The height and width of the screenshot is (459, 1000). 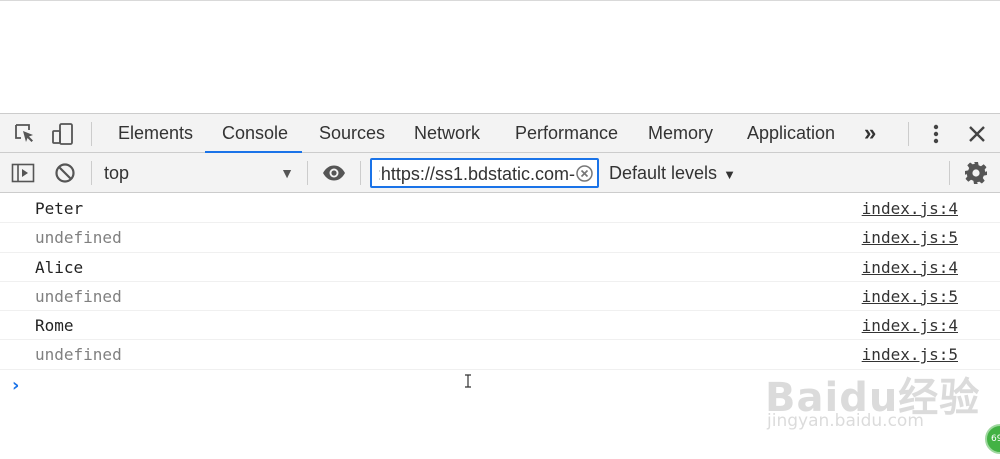 I want to click on kebab-menu-icon, so click(x=936, y=134).